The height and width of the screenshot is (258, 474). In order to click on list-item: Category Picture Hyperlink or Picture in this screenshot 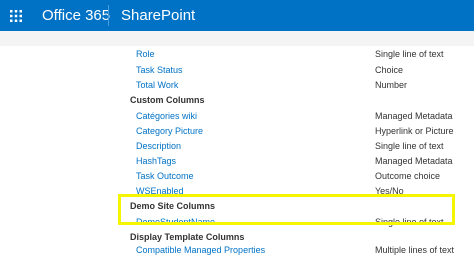, I will do `click(237, 131)`.